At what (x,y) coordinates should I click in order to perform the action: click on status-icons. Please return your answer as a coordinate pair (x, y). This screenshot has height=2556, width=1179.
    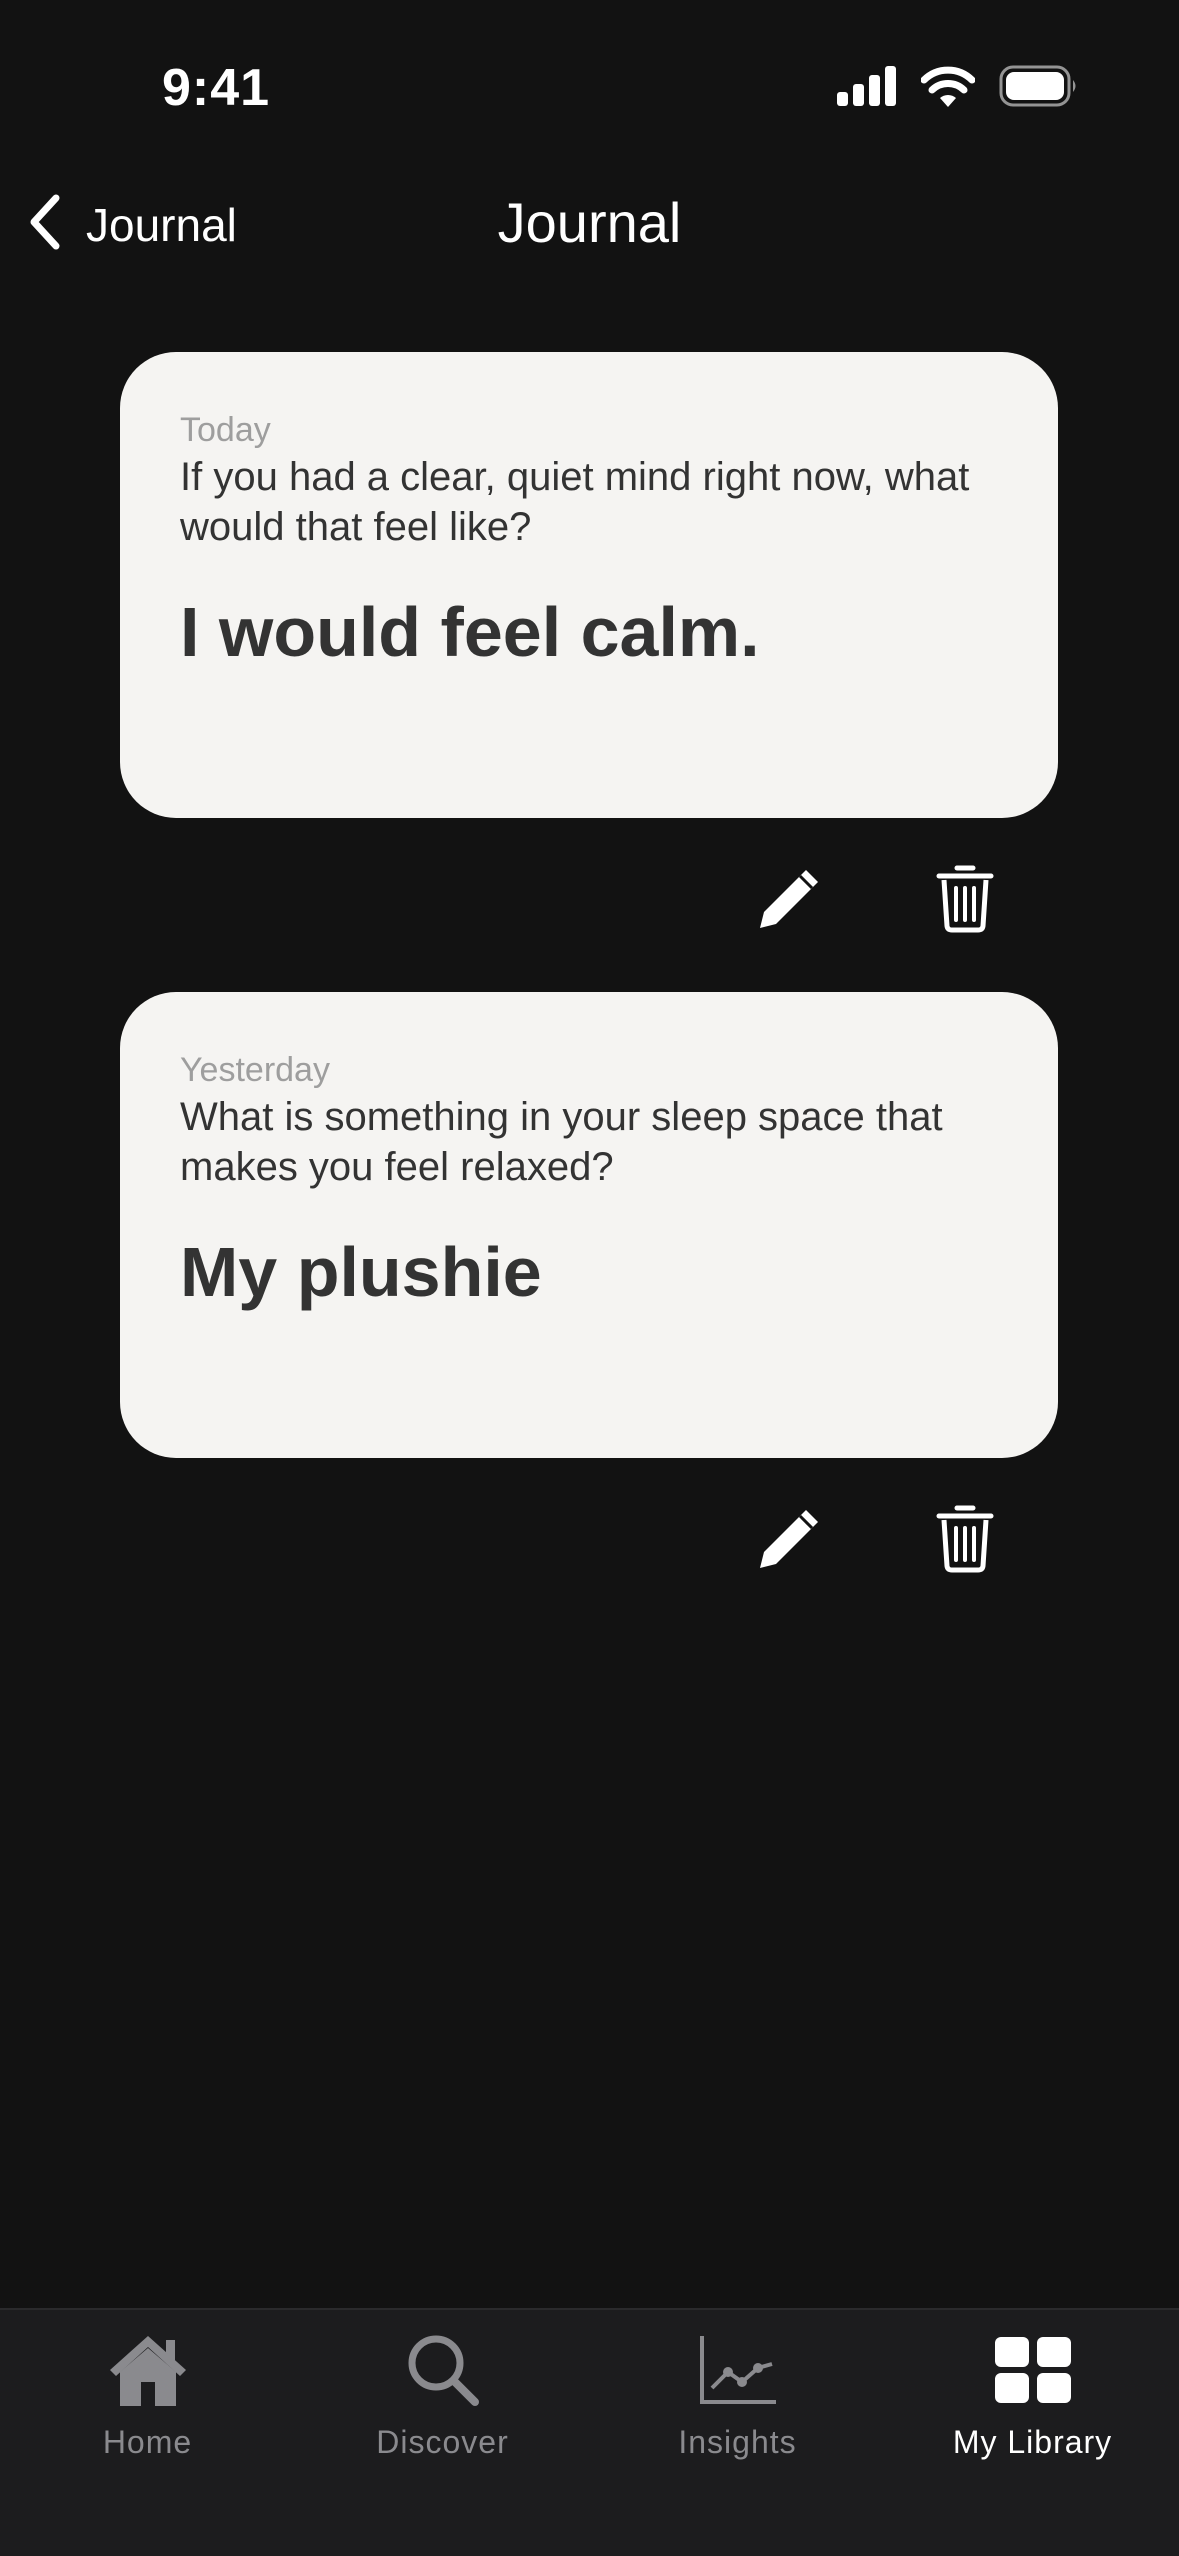
    Looking at the image, I should click on (958, 88).